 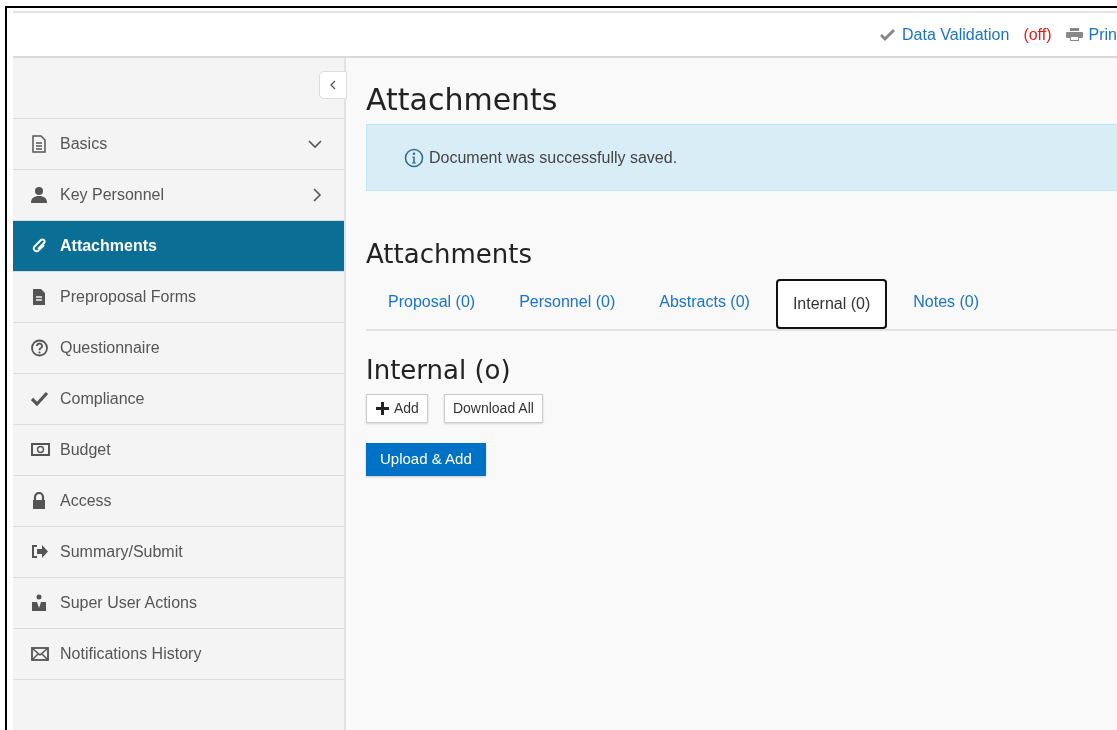 What do you see at coordinates (178, 552) in the screenshot?
I see `sidebar-item: Summary/Submit` at bounding box center [178, 552].